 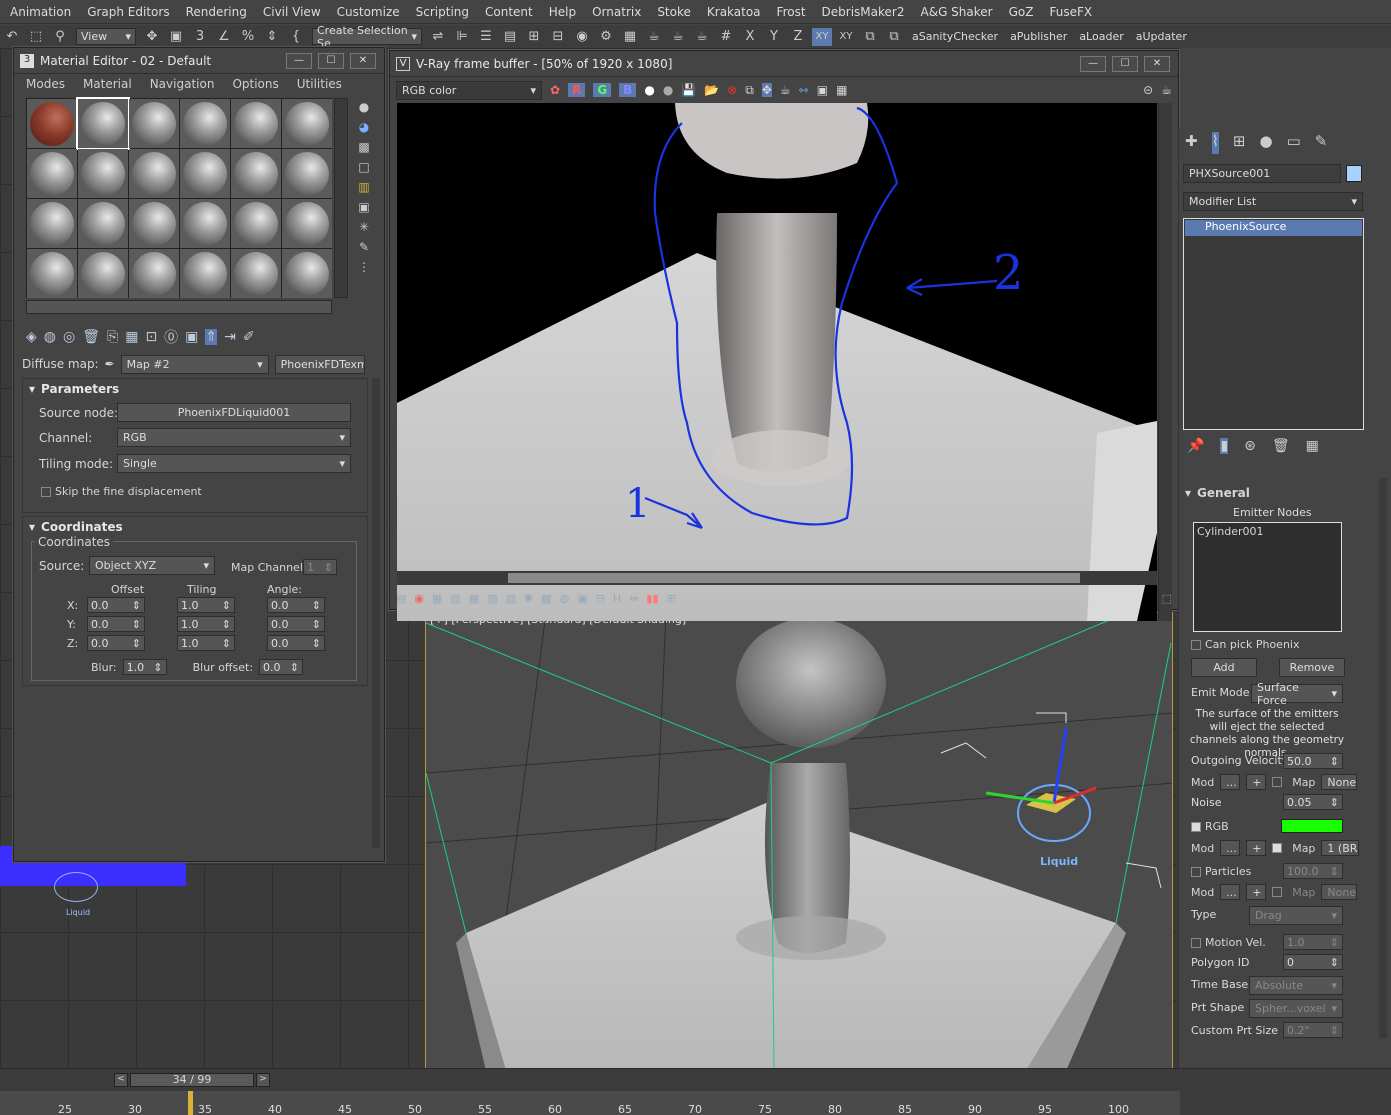 I want to click on motion-vel-checkbox, so click(x=1196, y=943).